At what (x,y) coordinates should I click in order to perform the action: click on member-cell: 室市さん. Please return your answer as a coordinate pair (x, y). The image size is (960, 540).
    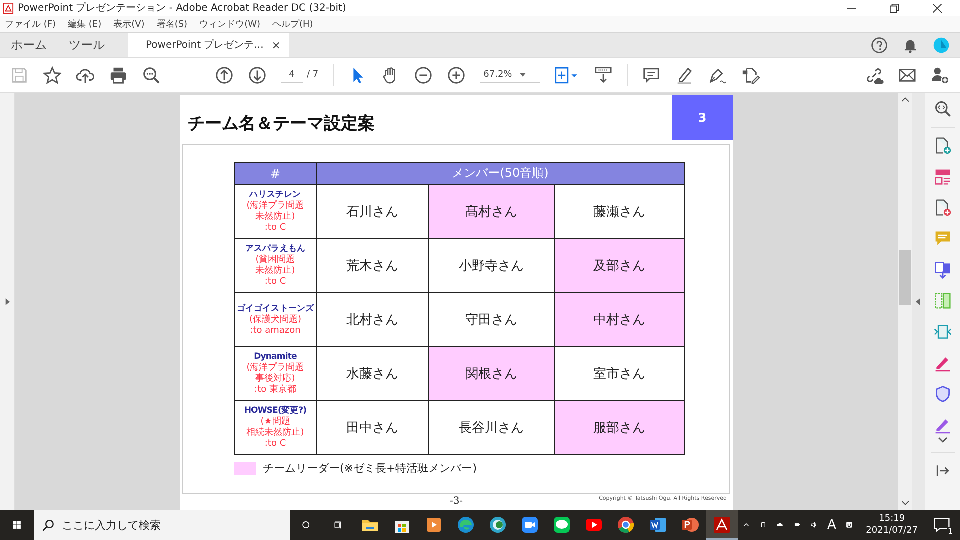
    Looking at the image, I should click on (619, 373).